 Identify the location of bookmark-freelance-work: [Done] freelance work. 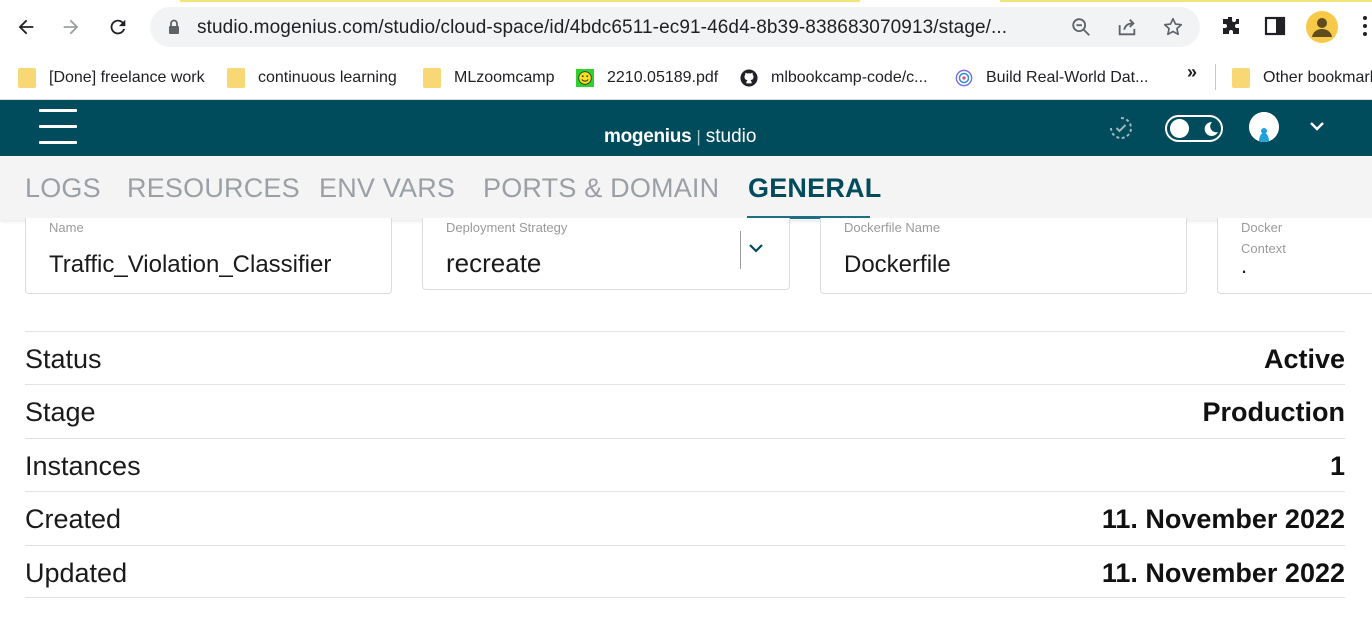
(111, 78).